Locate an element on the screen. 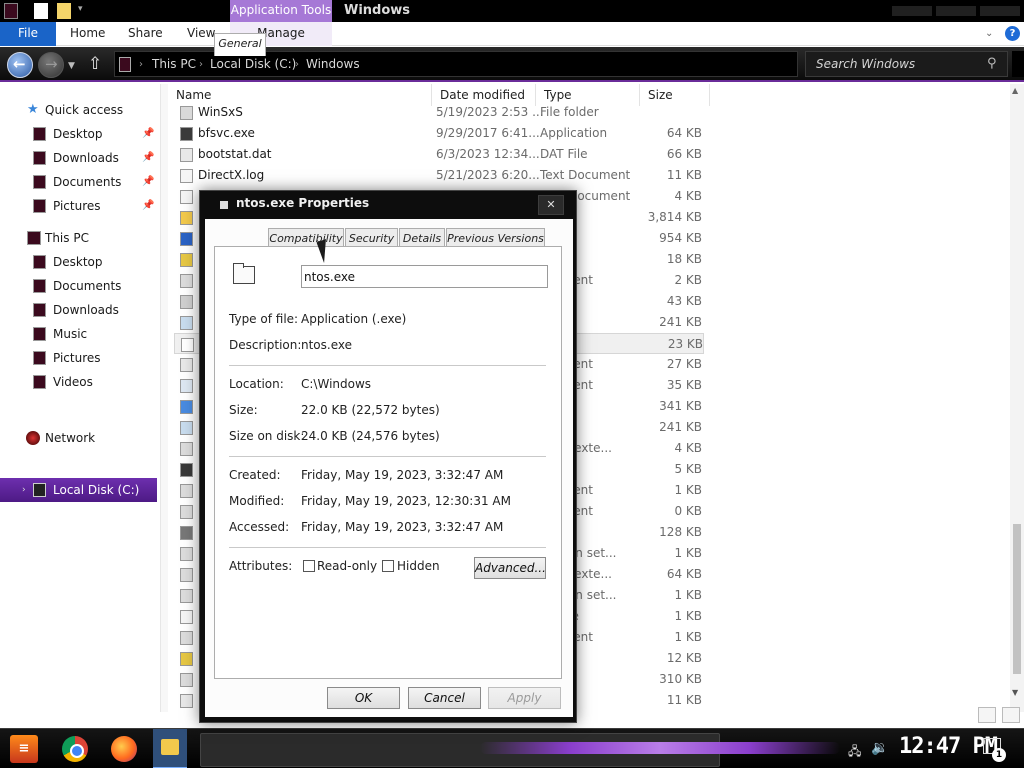 The width and height of the screenshot is (1024, 768). properties-quick-icon is located at coordinates (41, 11).